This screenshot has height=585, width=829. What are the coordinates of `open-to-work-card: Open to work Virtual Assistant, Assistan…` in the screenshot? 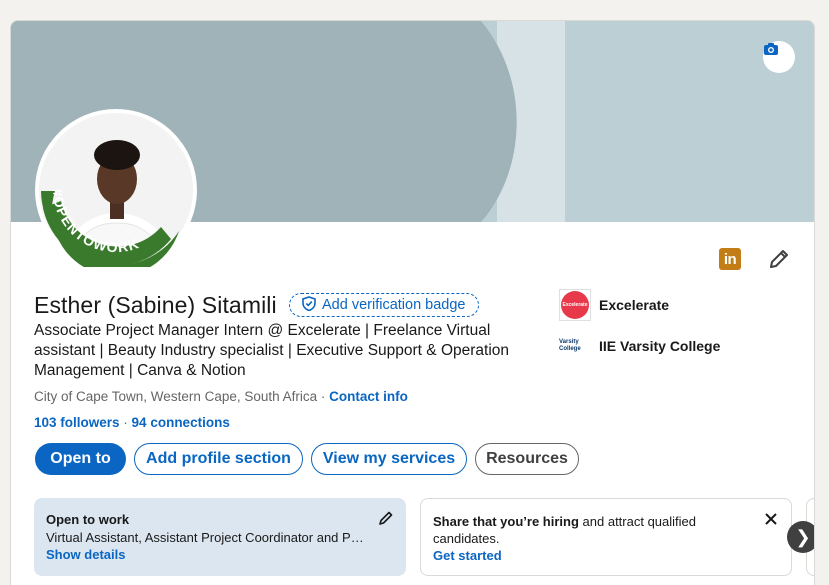 It's located at (220, 537).